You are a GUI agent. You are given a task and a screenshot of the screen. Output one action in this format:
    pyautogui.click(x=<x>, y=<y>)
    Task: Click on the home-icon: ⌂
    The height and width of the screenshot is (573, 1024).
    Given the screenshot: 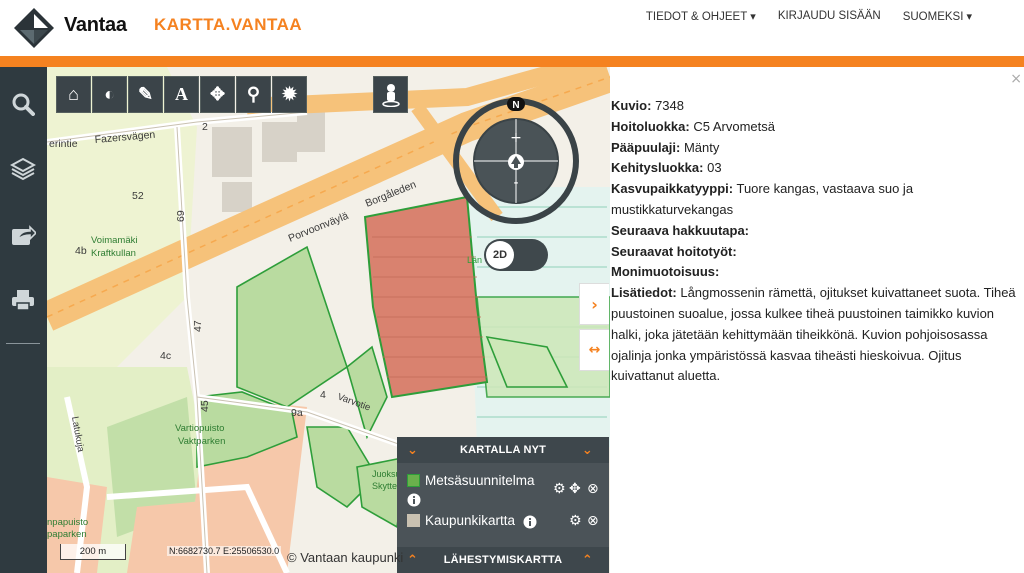 What is the action you would take?
    pyautogui.click(x=73, y=94)
    